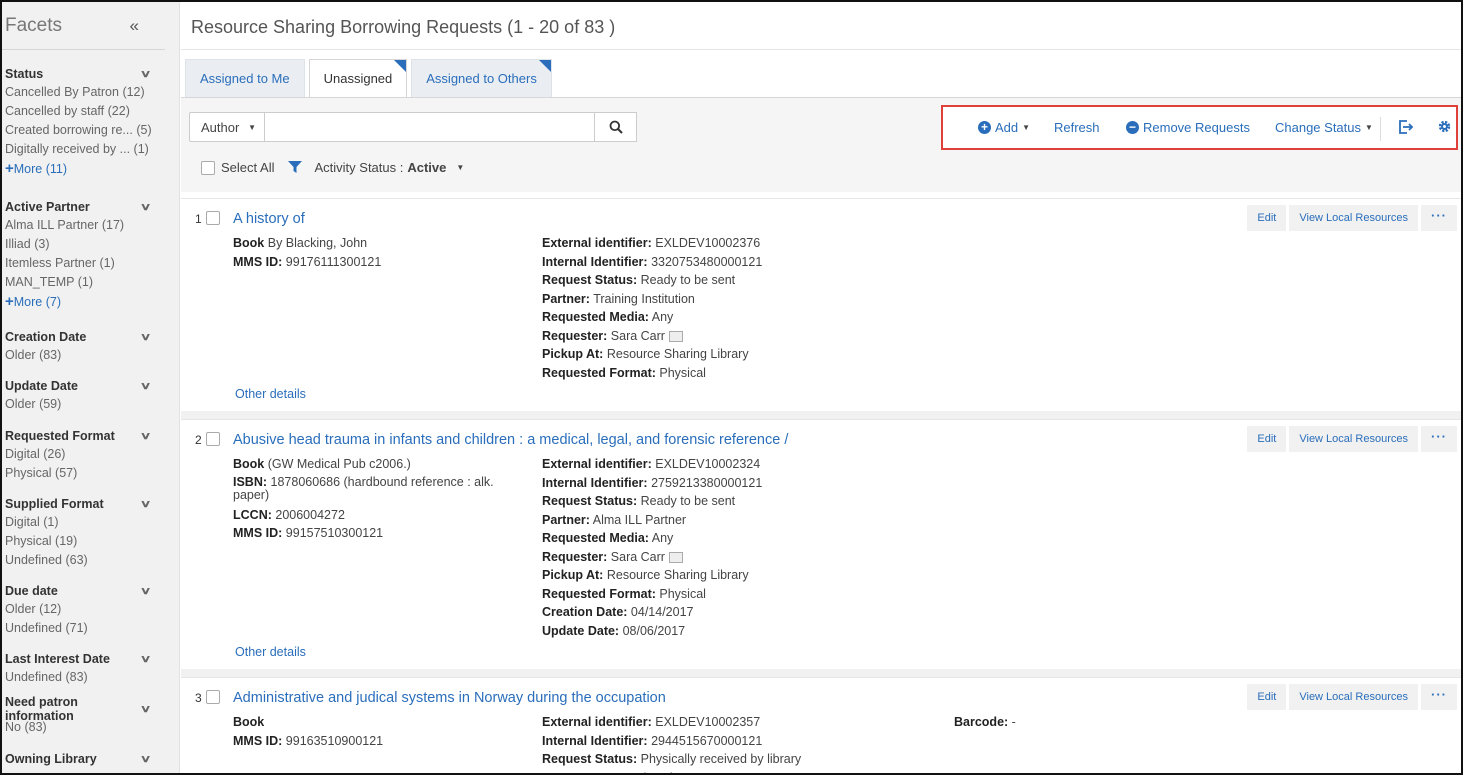 The height and width of the screenshot is (775, 1463). I want to click on detail-value: EXLDEV10002376, so click(708, 243).